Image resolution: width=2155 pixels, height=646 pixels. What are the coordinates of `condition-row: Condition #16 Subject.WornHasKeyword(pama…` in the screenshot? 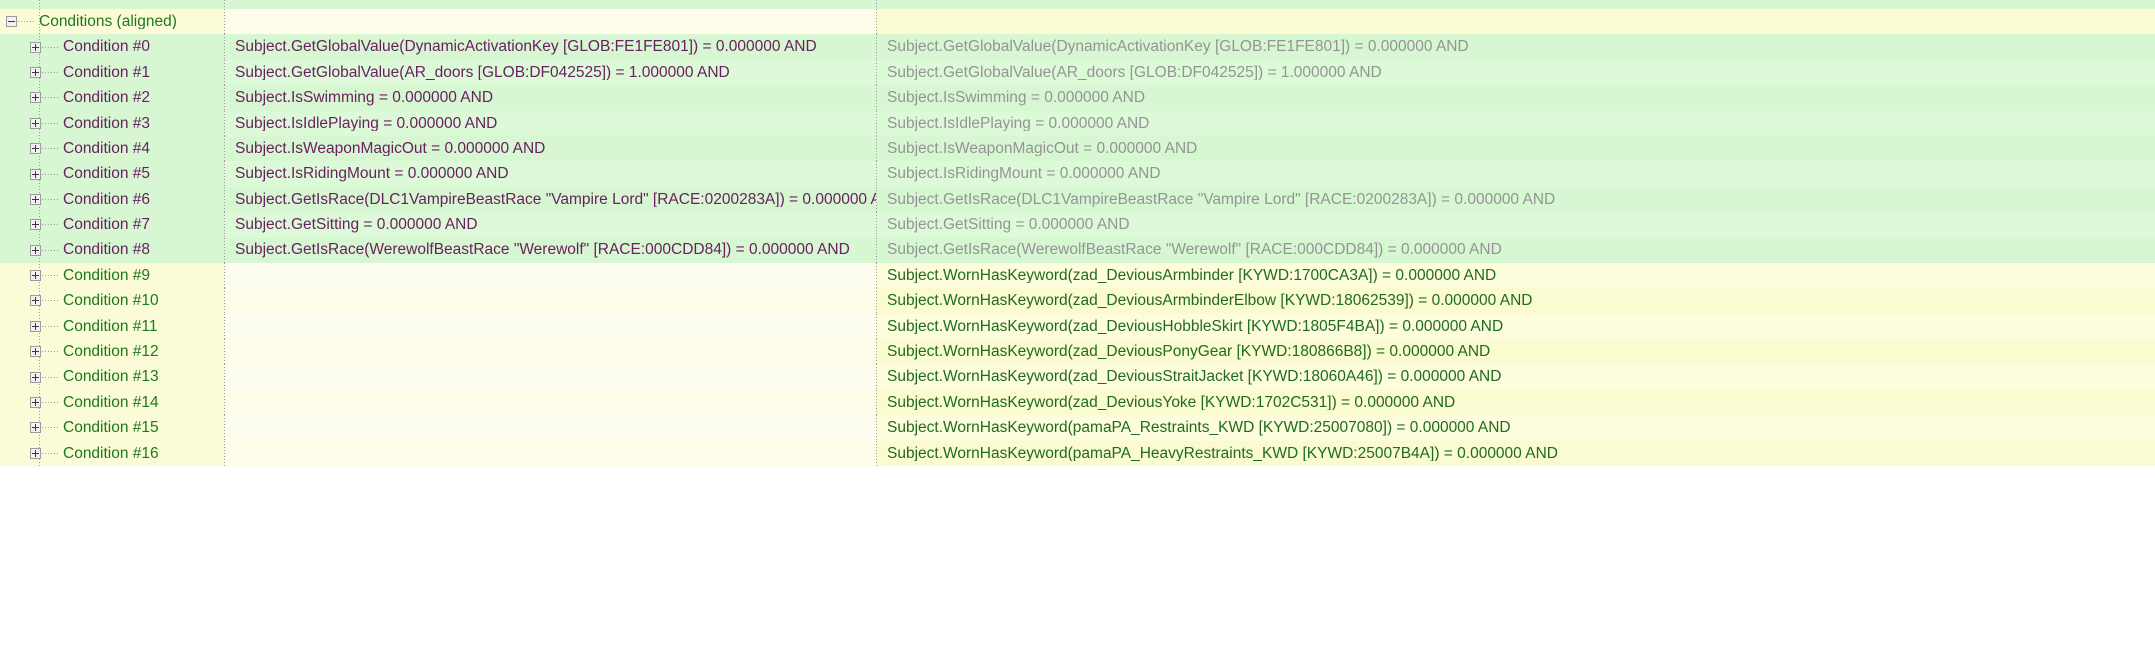 It's located at (1077, 453).